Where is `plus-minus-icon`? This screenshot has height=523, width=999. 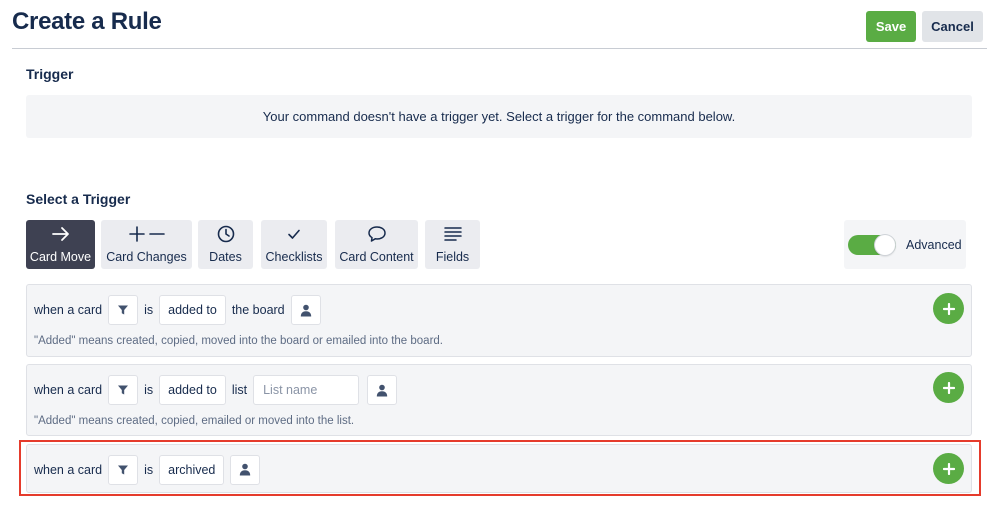 plus-minus-icon is located at coordinates (146, 234).